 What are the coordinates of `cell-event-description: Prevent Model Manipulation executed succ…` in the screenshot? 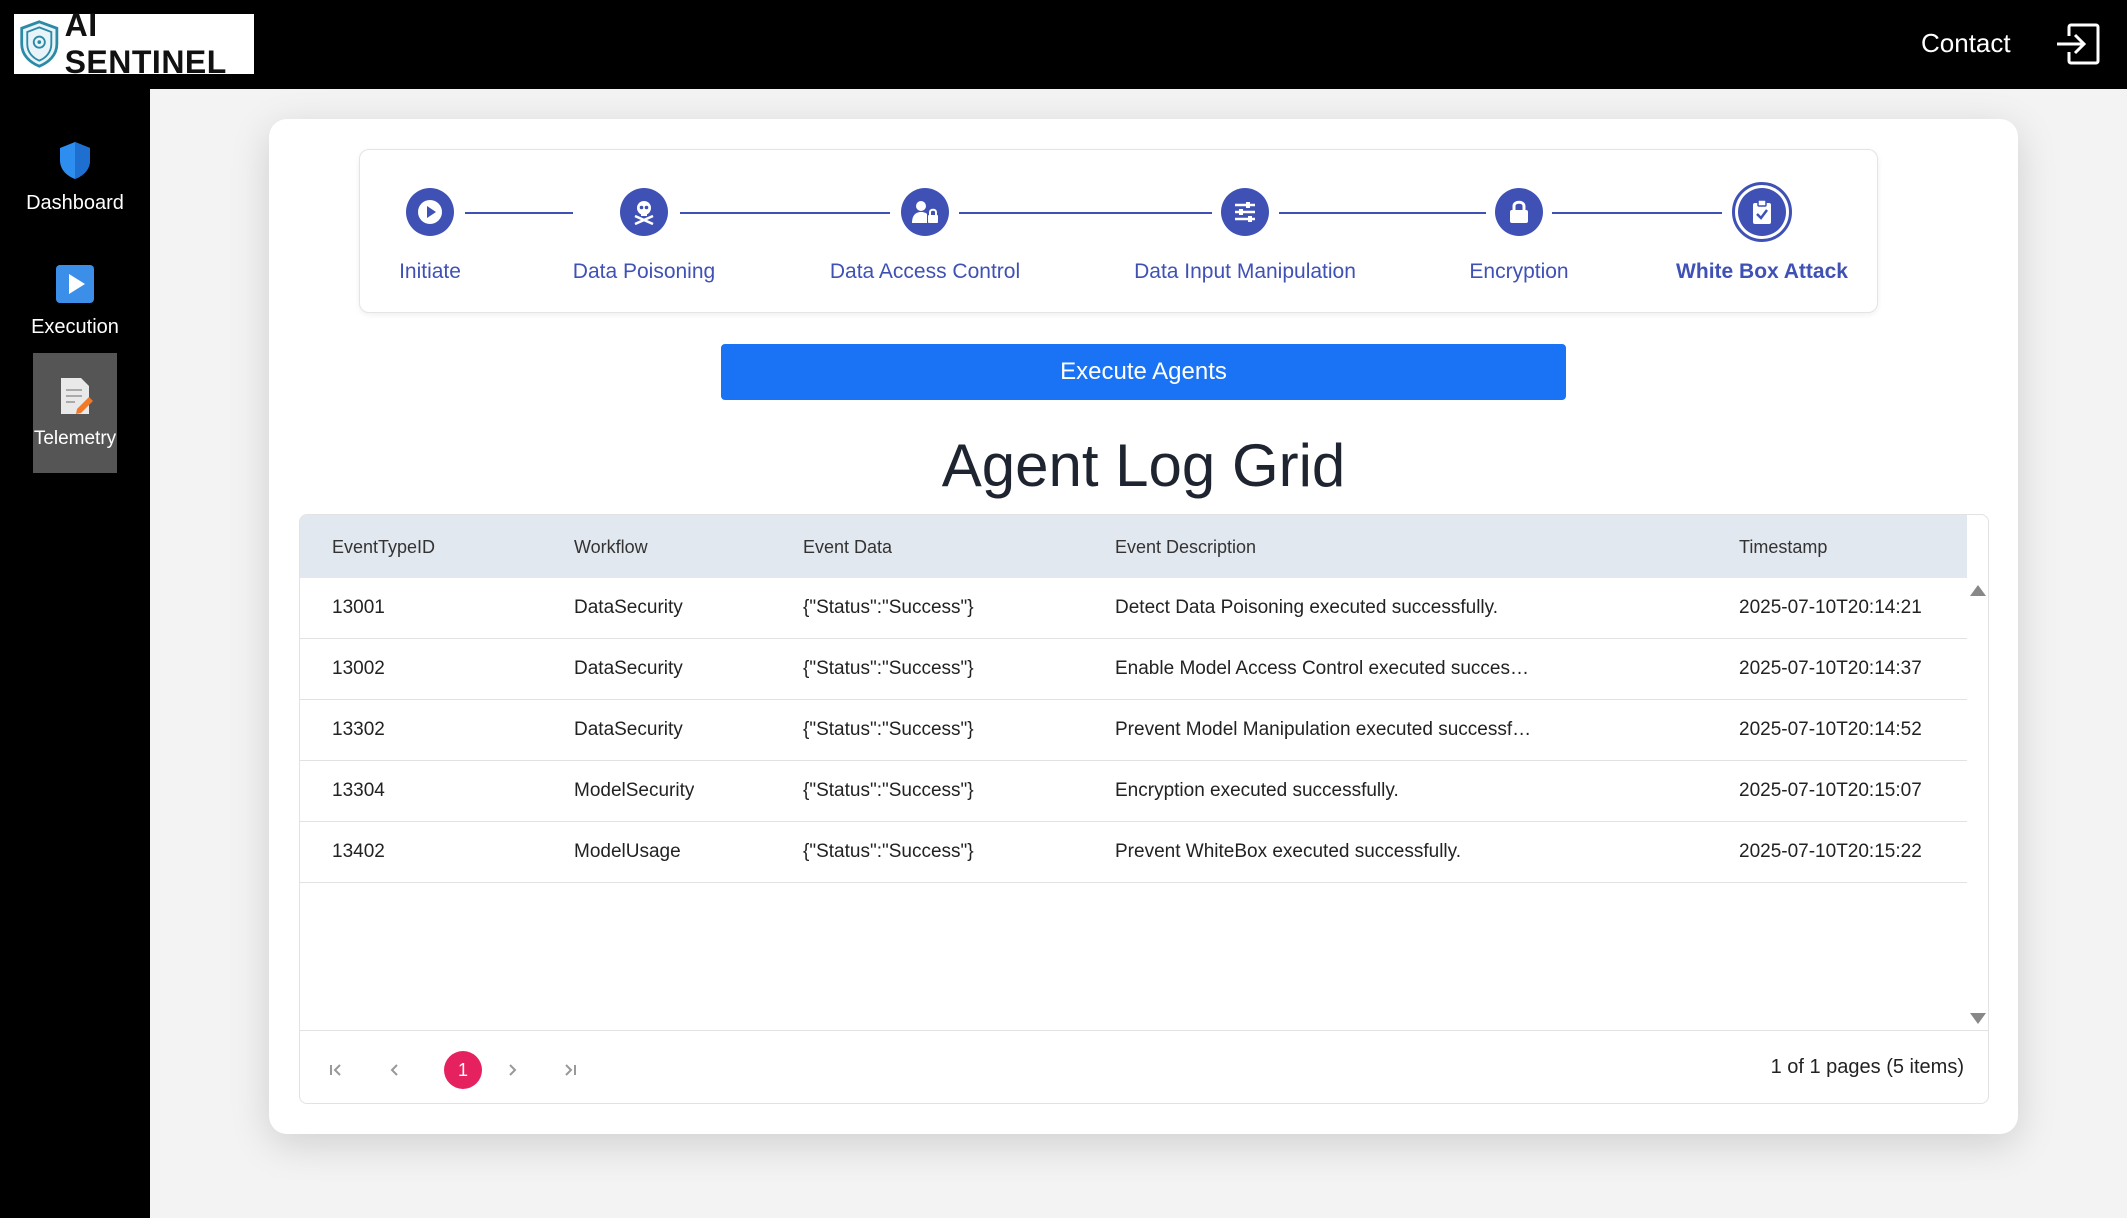 It's located at (1325, 729).